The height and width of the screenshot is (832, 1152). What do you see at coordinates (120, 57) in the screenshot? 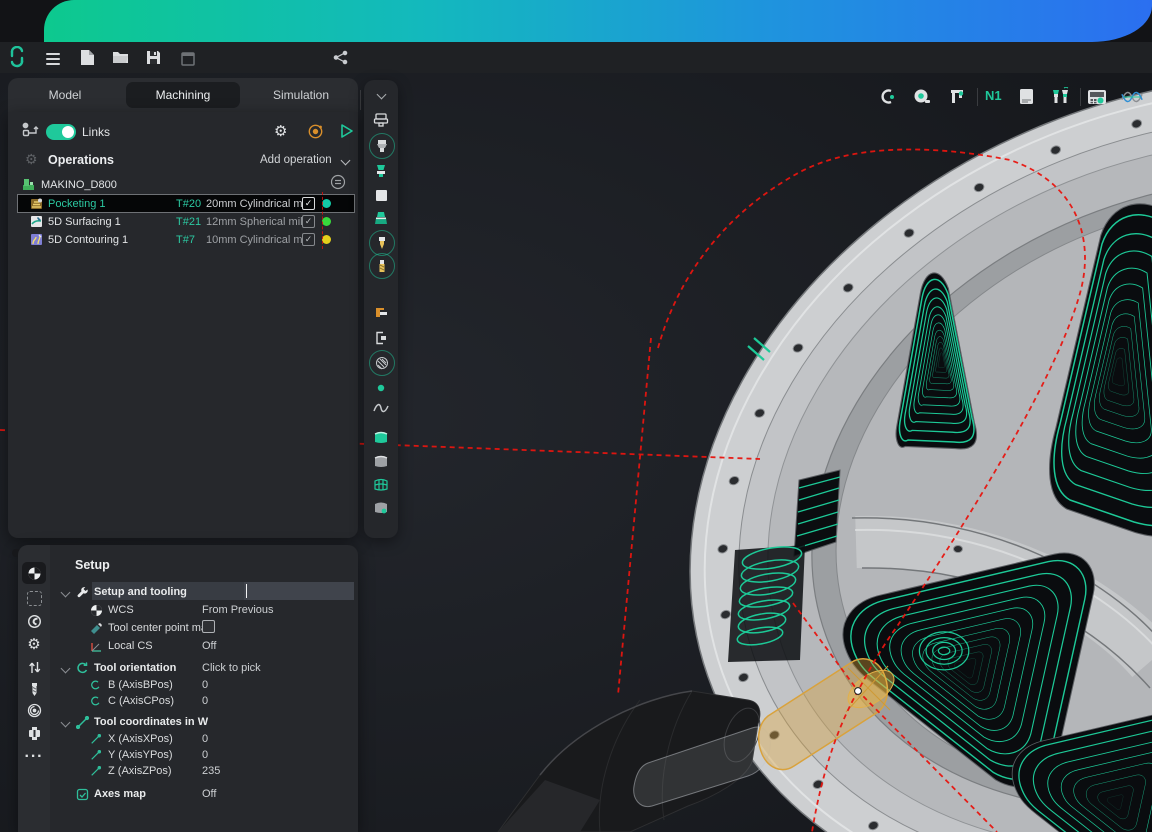
I see `open-file-button` at bounding box center [120, 57].